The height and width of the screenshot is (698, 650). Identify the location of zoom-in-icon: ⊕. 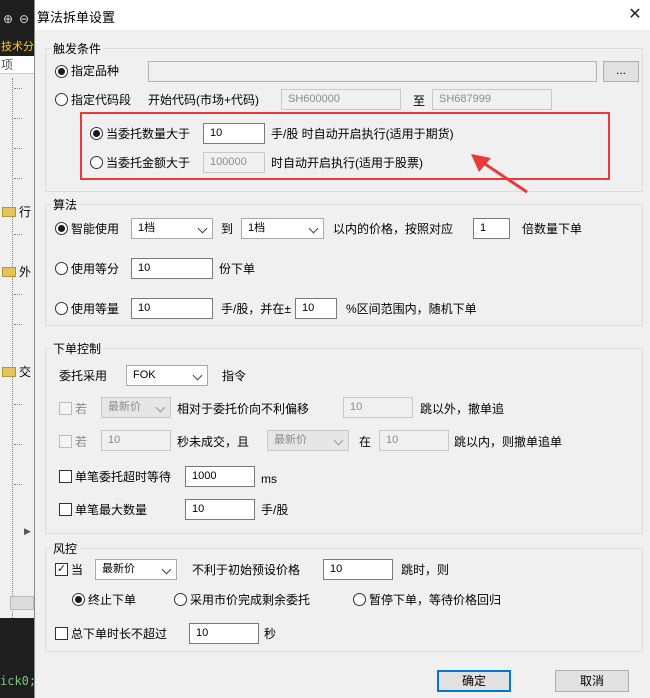
(8, 19).